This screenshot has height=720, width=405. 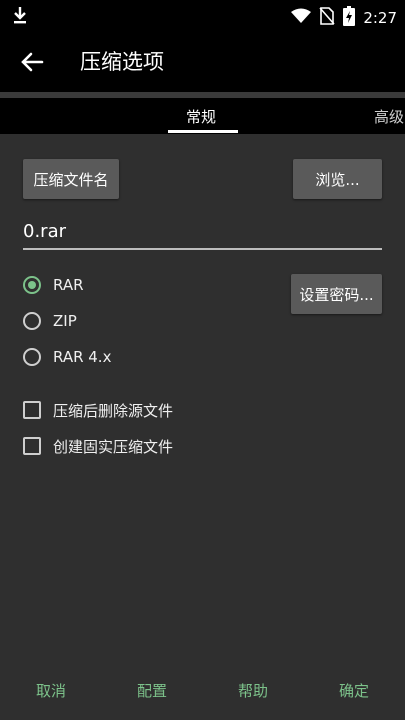 What do you see at coordinates (202, 235) in the screenshot?
I see `filename-input: 0.rar` at bounding box center [202, 235].